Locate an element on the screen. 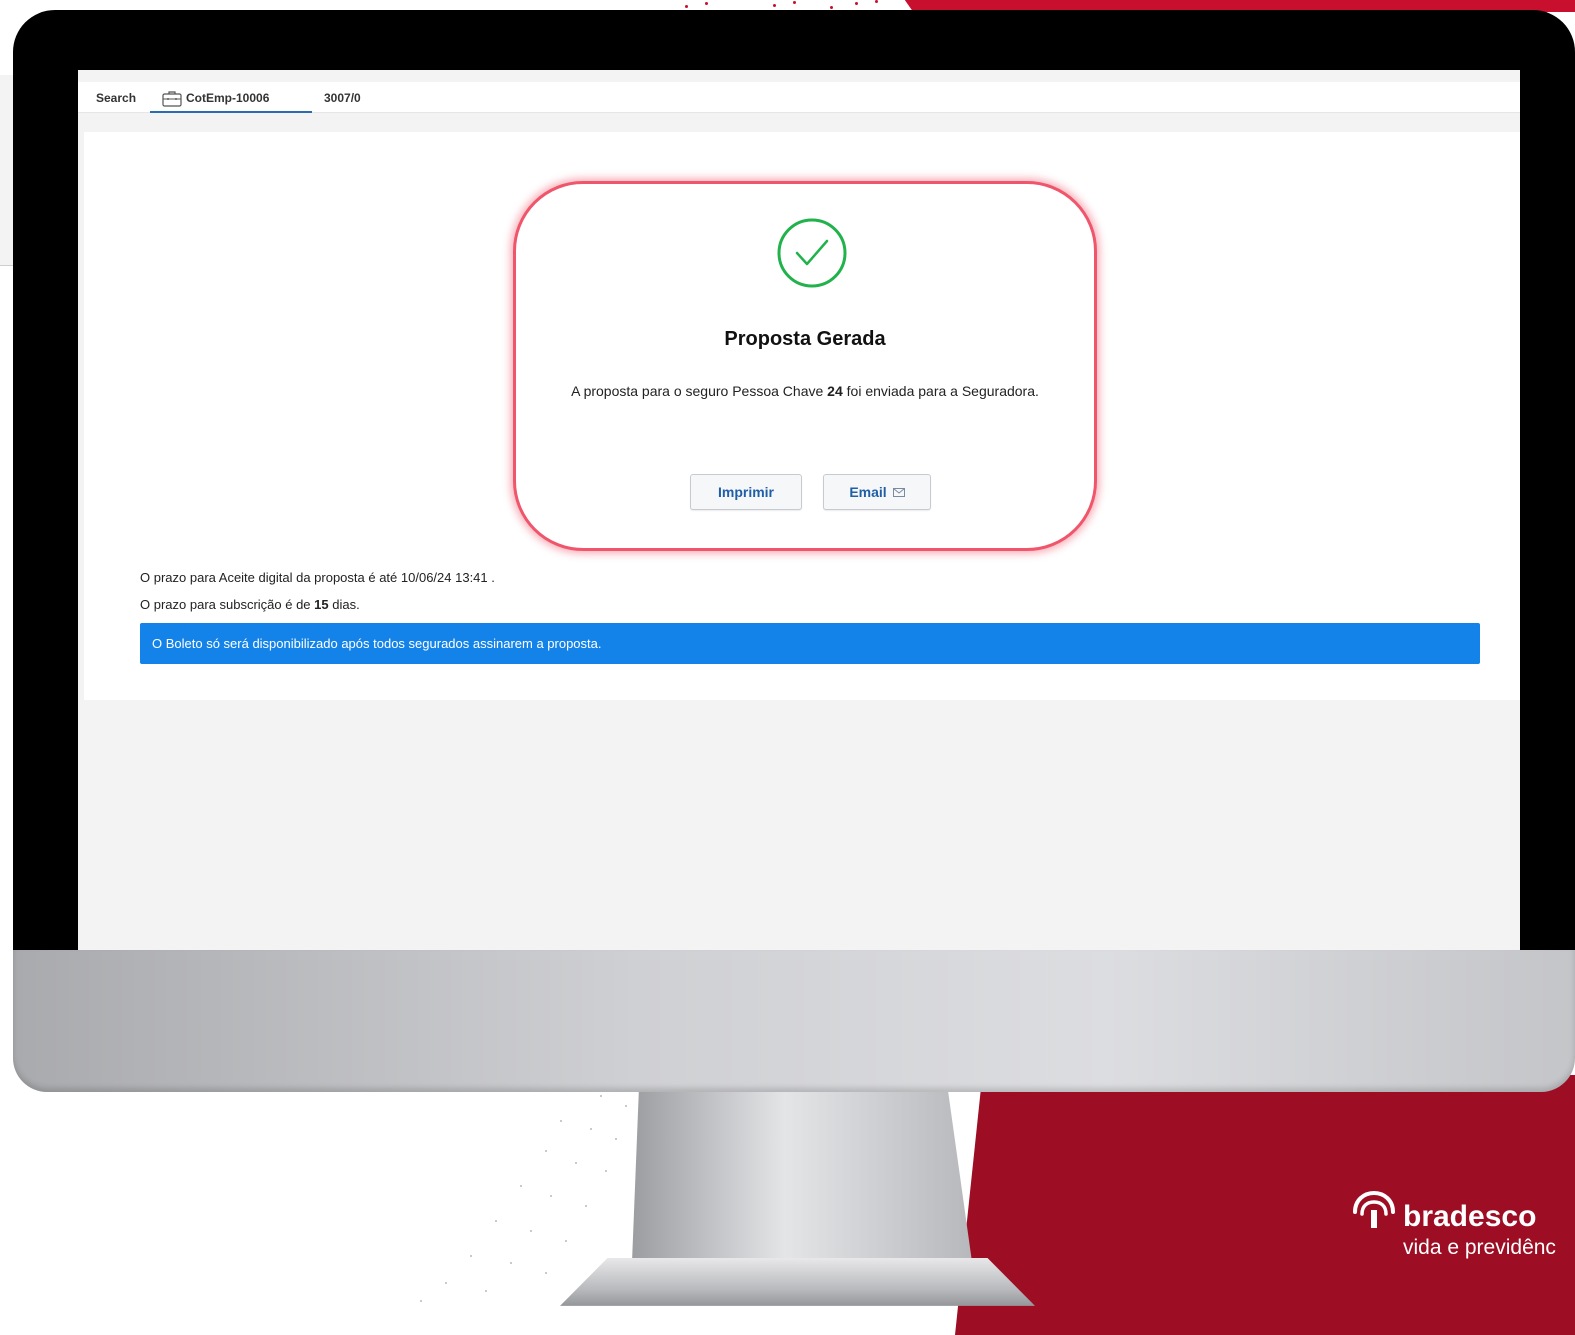  print-button: Imprimir is located at coordinates (746, 492).